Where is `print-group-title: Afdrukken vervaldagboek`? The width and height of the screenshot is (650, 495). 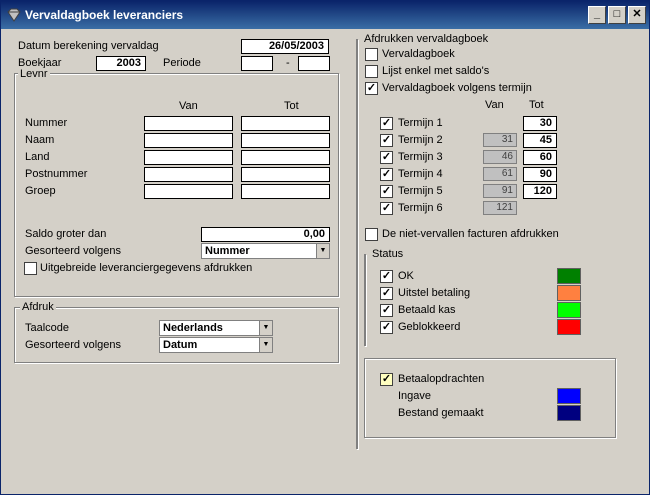
print-group-title: Afdrukken vervaldagboek is located at coordinates (426, 39).